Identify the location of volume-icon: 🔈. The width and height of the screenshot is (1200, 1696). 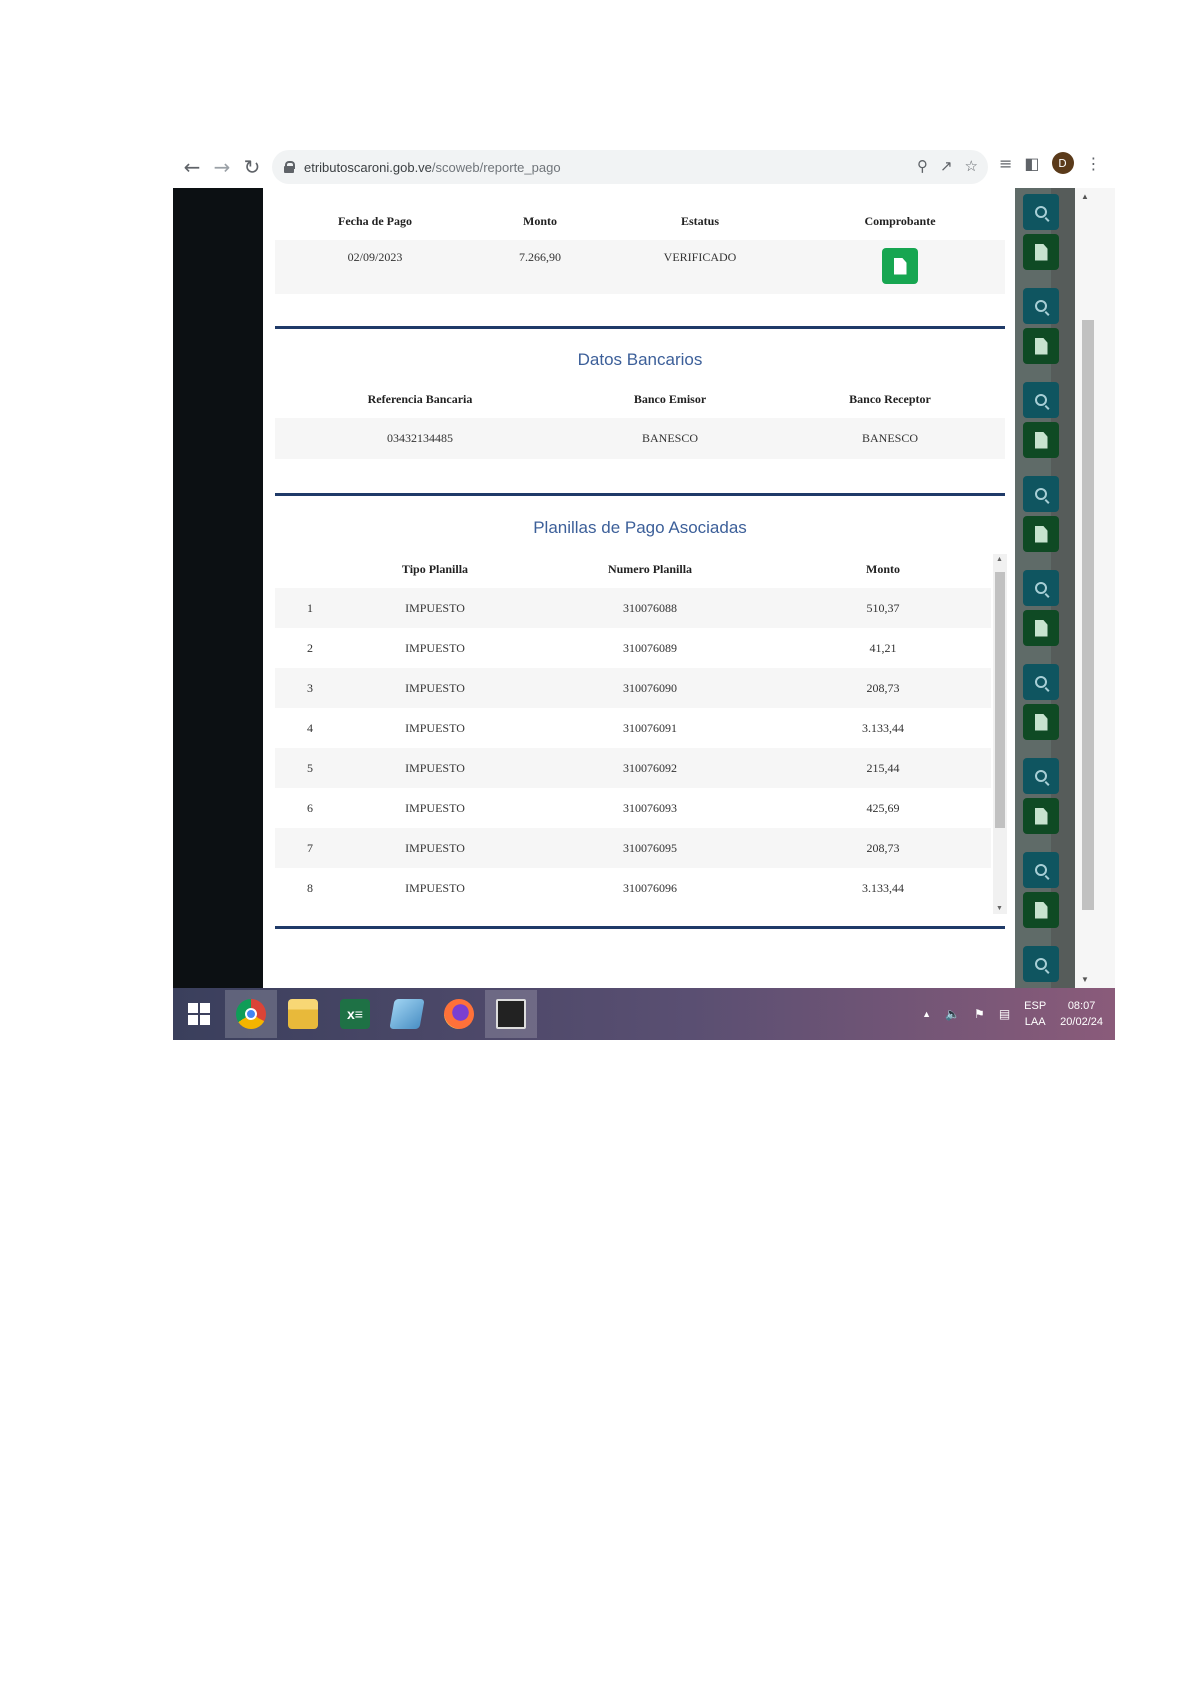
(952, 1014).